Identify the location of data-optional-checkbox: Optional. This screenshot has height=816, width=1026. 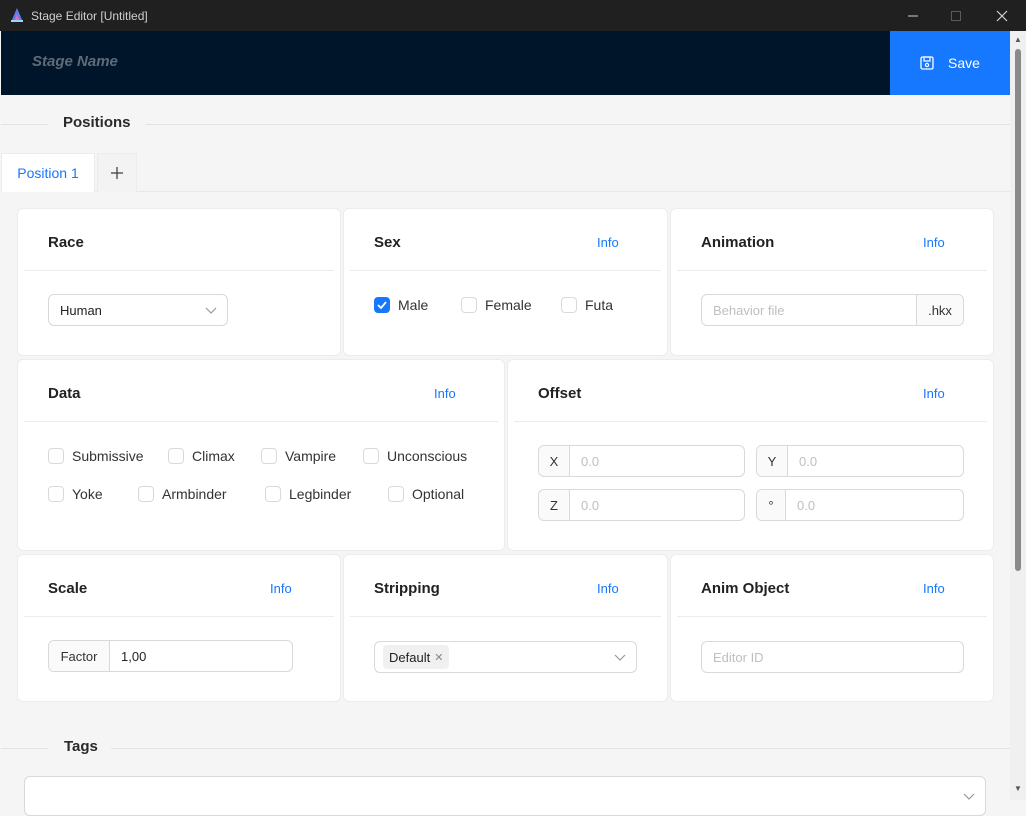
(426, 494).